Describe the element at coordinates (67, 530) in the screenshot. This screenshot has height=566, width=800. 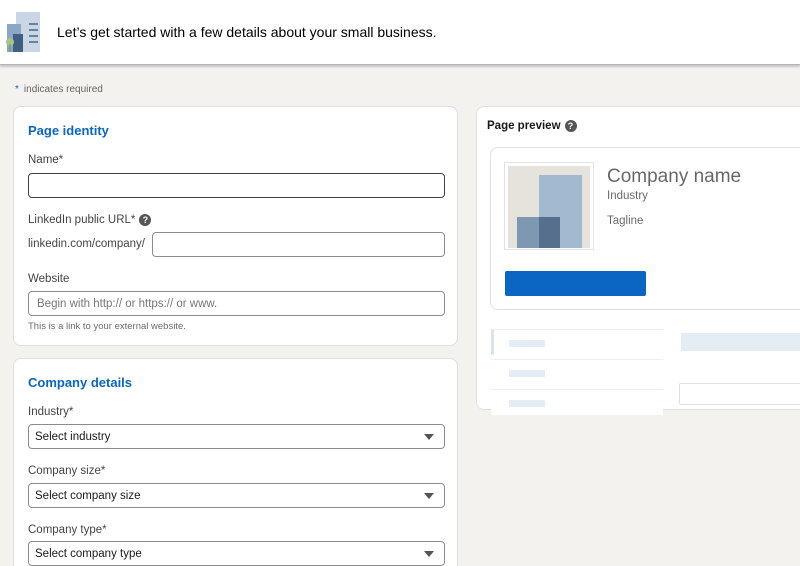
I see `company-type-label: Company type*` at that location.